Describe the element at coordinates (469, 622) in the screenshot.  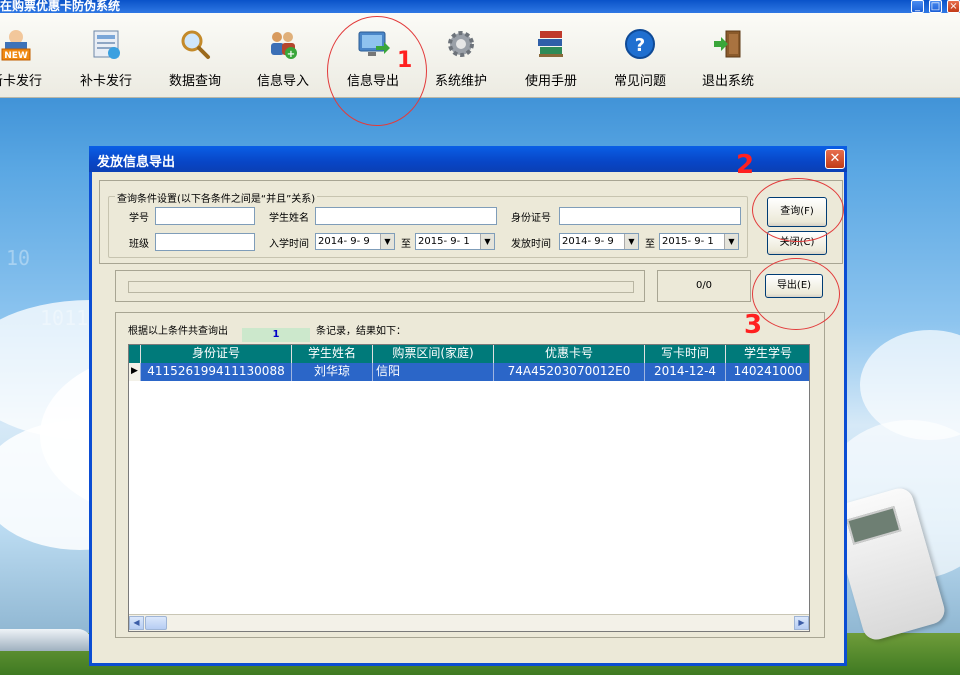
I see `horizontal-scrollbar: ◀ ▶` at that location.